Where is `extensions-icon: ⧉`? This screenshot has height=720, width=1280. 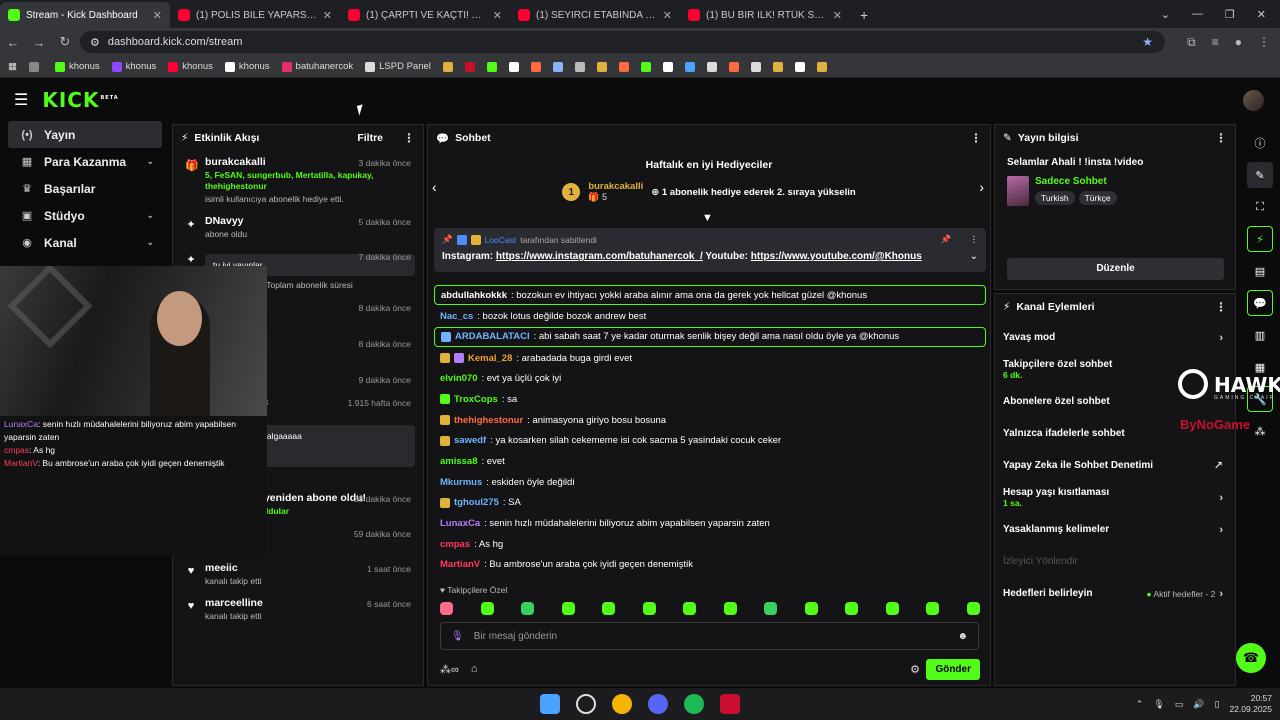
extensions-icon: ⧉ is located at coordinates (1191, 42).